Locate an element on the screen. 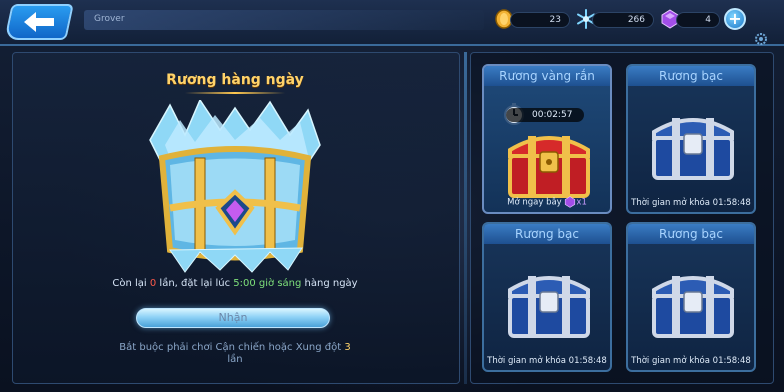 The image size is (784, 392). reset-time: 5:00 giờ sáng is located at coordinates (267, 283).